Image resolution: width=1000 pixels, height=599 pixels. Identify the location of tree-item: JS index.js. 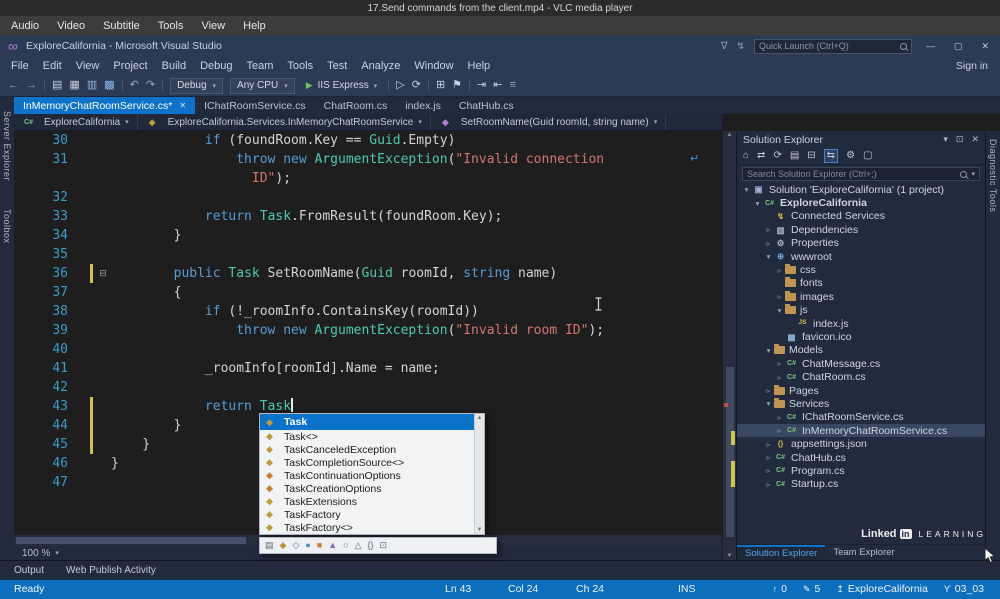
(861, 323).